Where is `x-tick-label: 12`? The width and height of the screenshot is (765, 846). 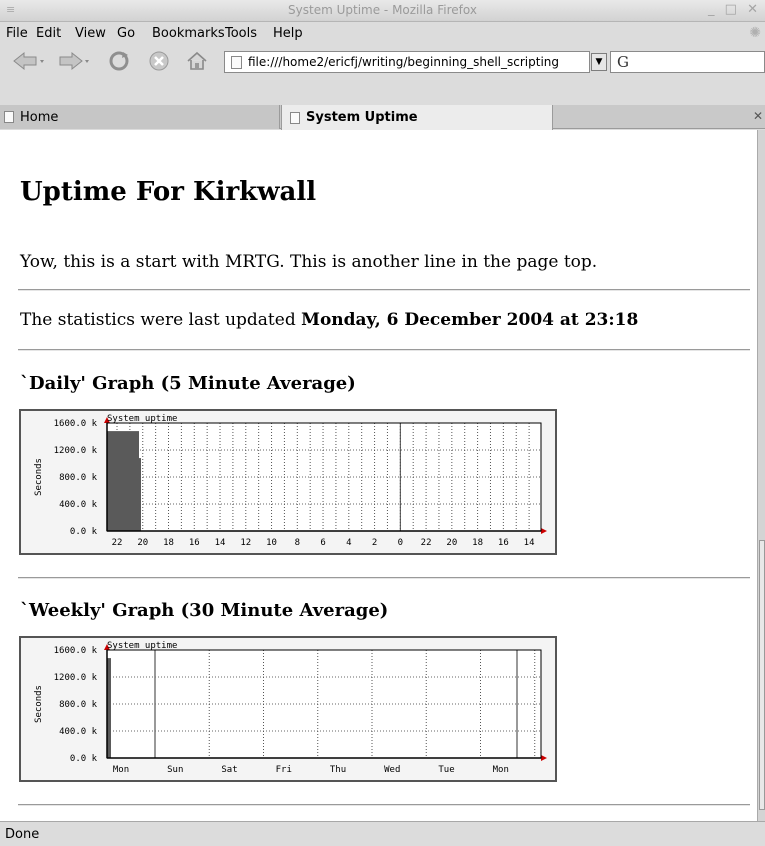
x-tick-label: 12 is located at coordinates (245, 543).